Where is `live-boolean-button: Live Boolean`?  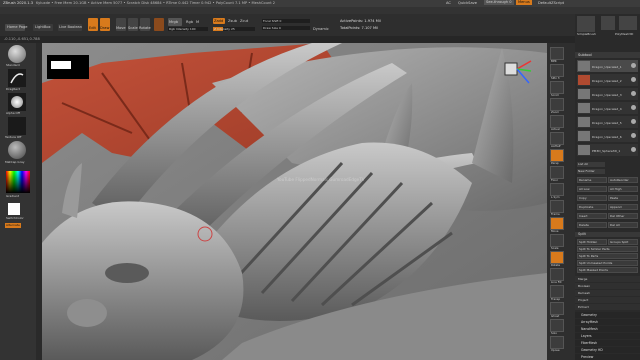 live-boolean-button: Live Boolean is located at coordinates (70, 27).